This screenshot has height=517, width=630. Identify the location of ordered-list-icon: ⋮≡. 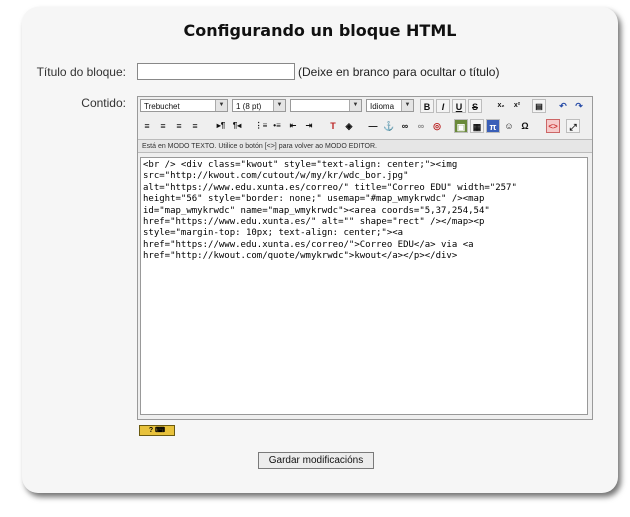
(261, 126).